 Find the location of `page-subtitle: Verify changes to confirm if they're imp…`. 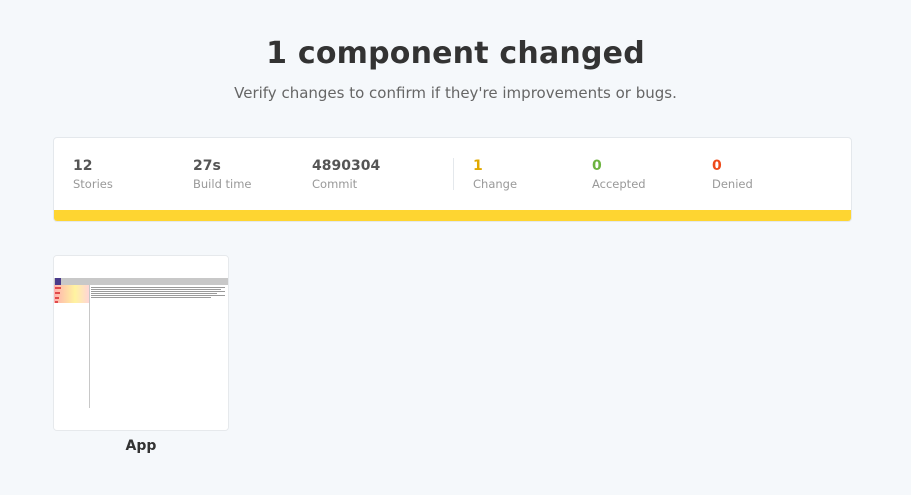

page-subtitle: Verify changes to confirm if they're imp… is located at coordinates (455, 93).